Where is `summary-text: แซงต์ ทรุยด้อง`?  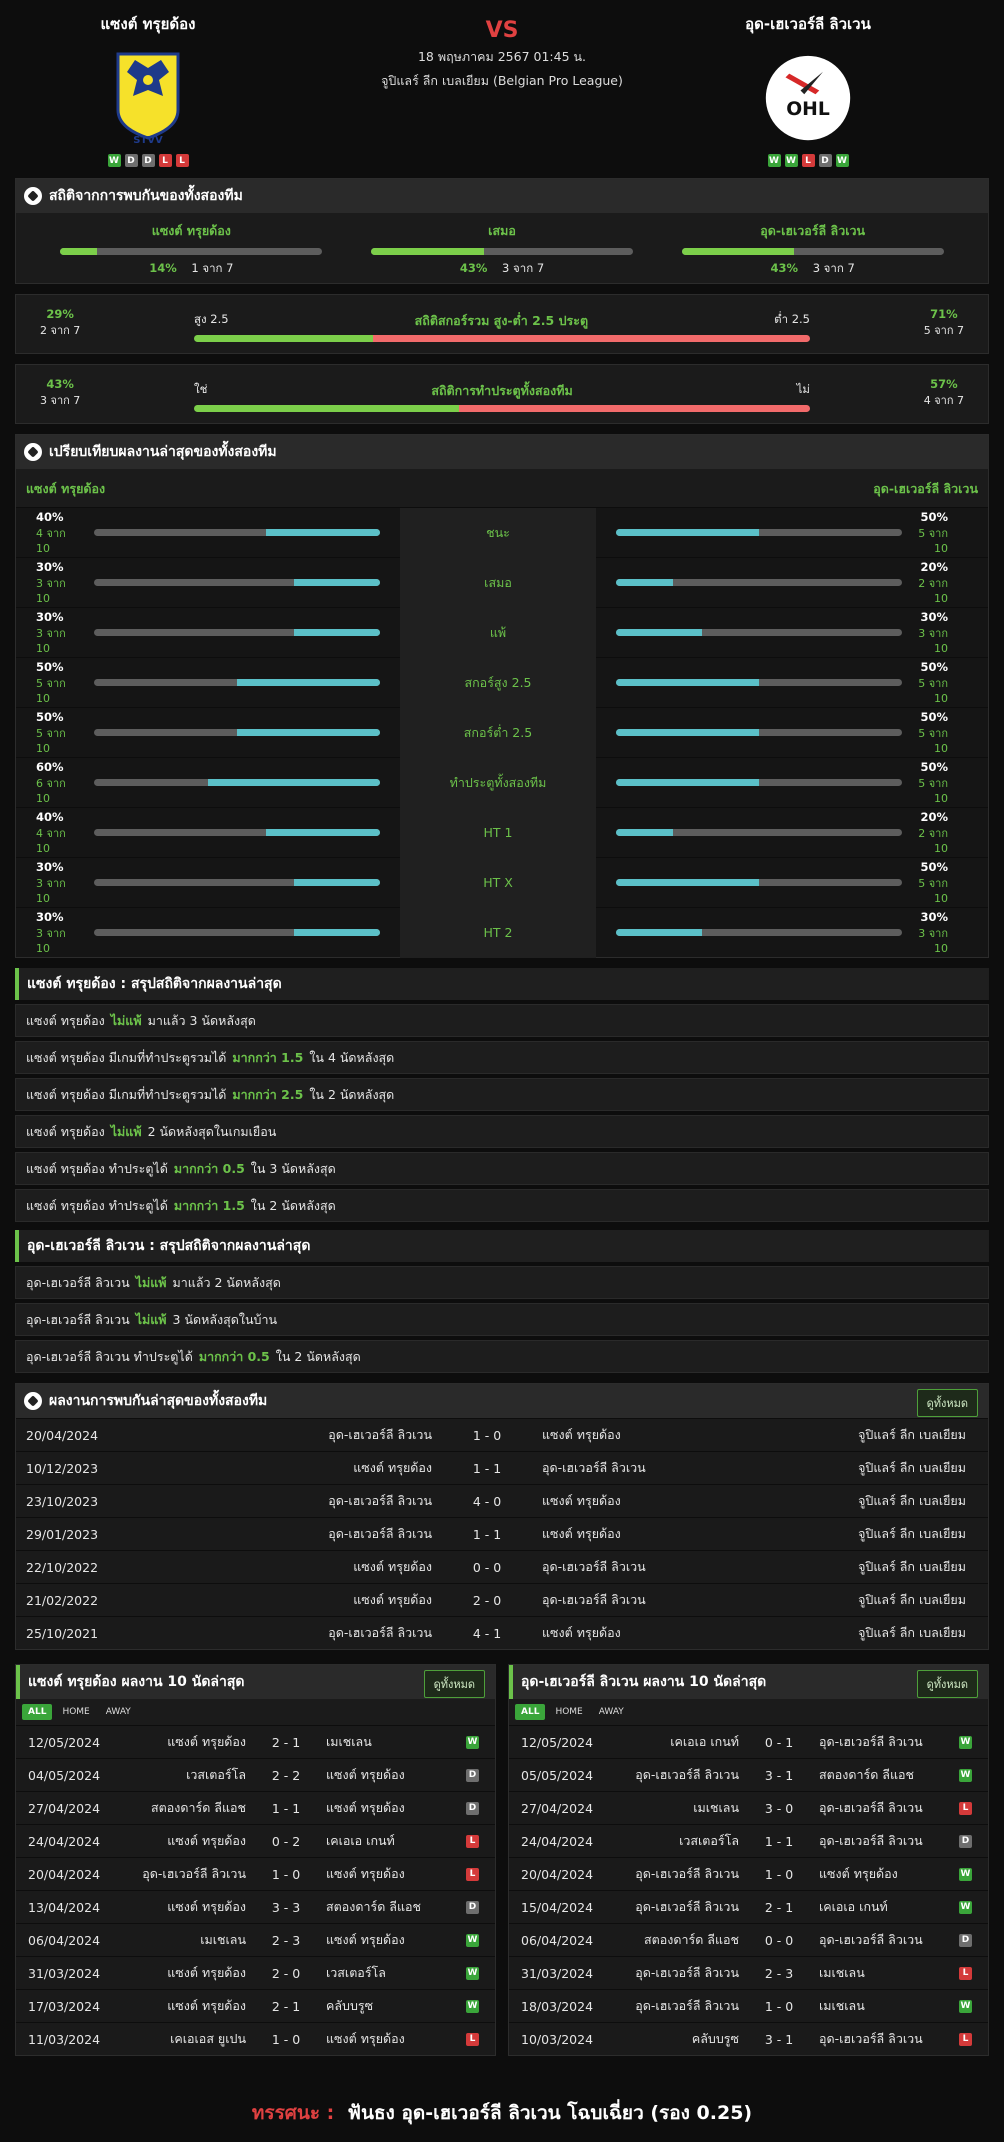 summary-text: แซงต์ ทรุยด้อง is located at coordinates (65, 1131).